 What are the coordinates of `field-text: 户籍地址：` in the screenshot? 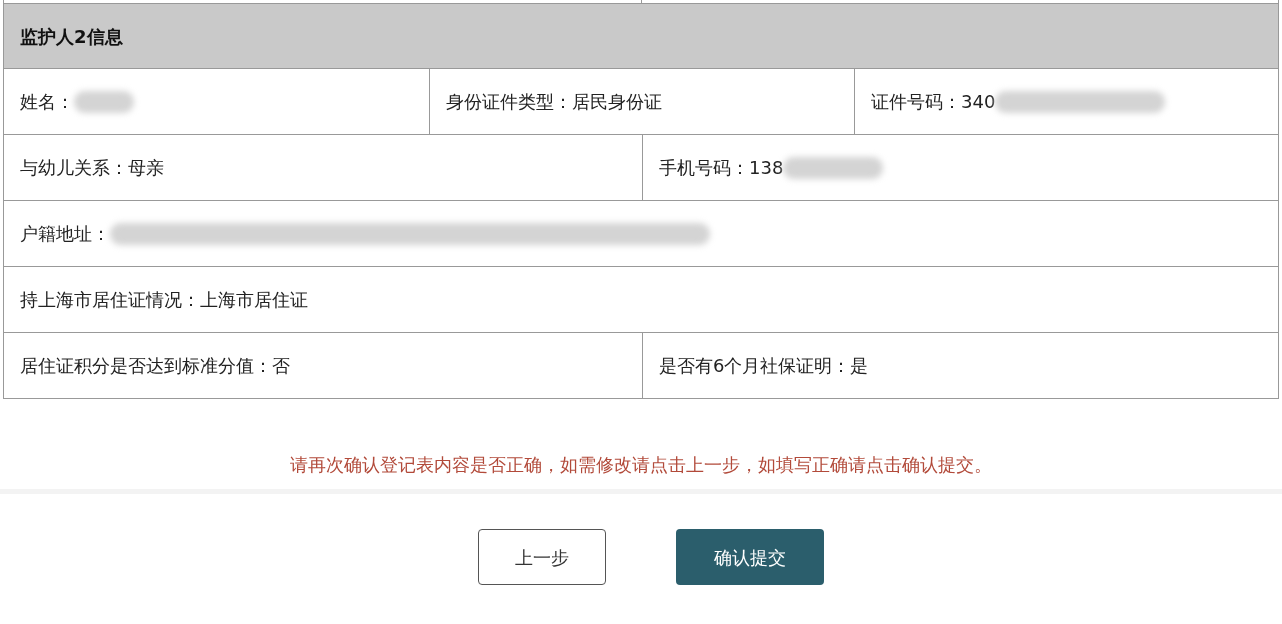 It's located at (65, 234).